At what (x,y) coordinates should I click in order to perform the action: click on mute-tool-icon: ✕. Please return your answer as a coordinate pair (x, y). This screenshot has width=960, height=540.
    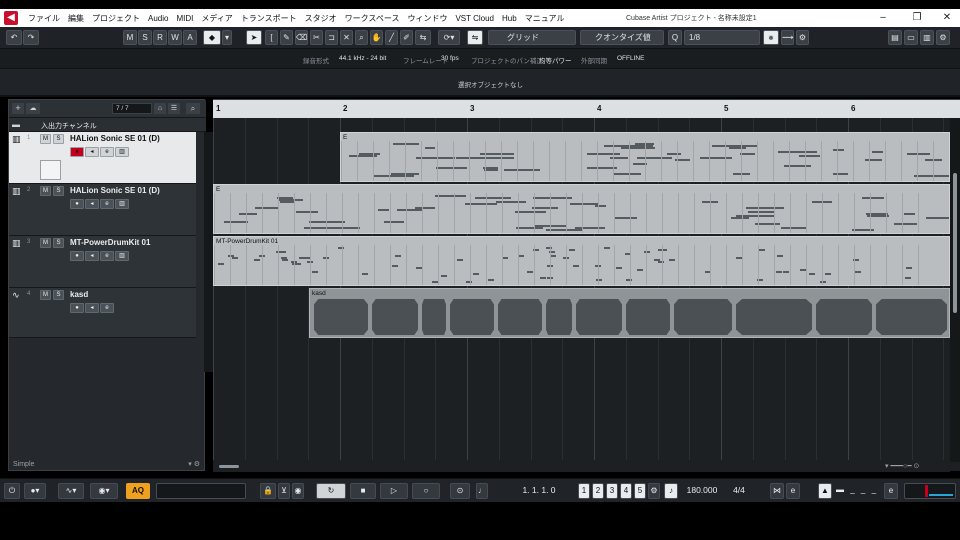
    Looking at the image, I should click on (346, 37).